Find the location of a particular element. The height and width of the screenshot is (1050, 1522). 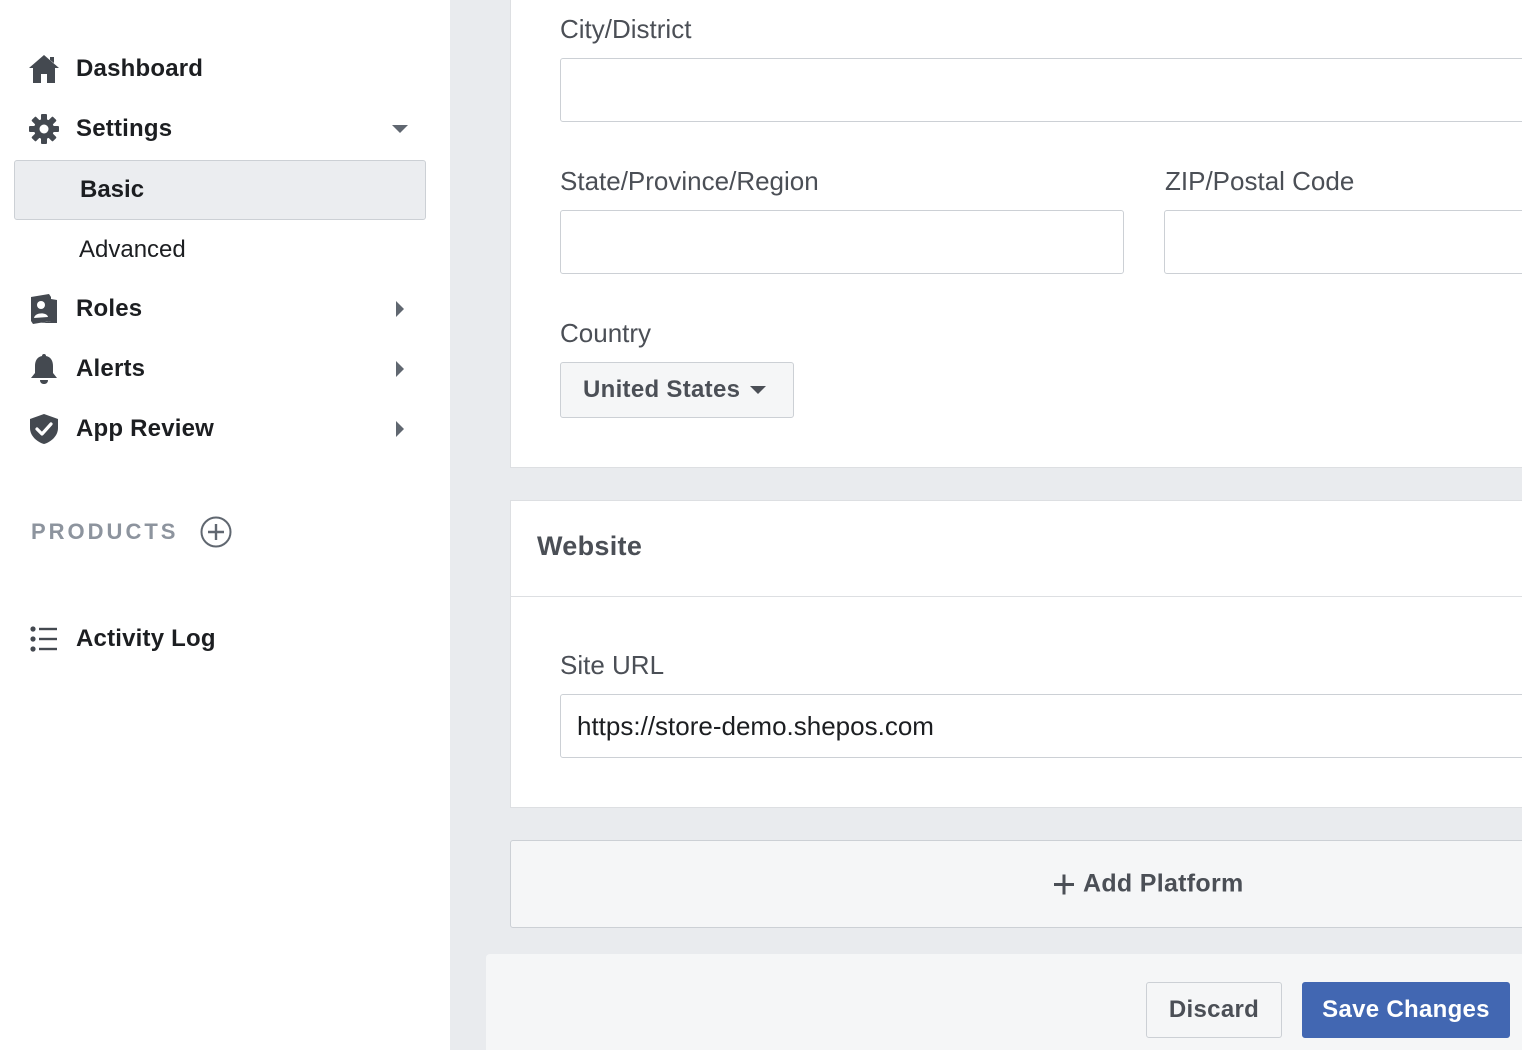

add-platform-label: Add Platform is located at coordinates (1163, 883).